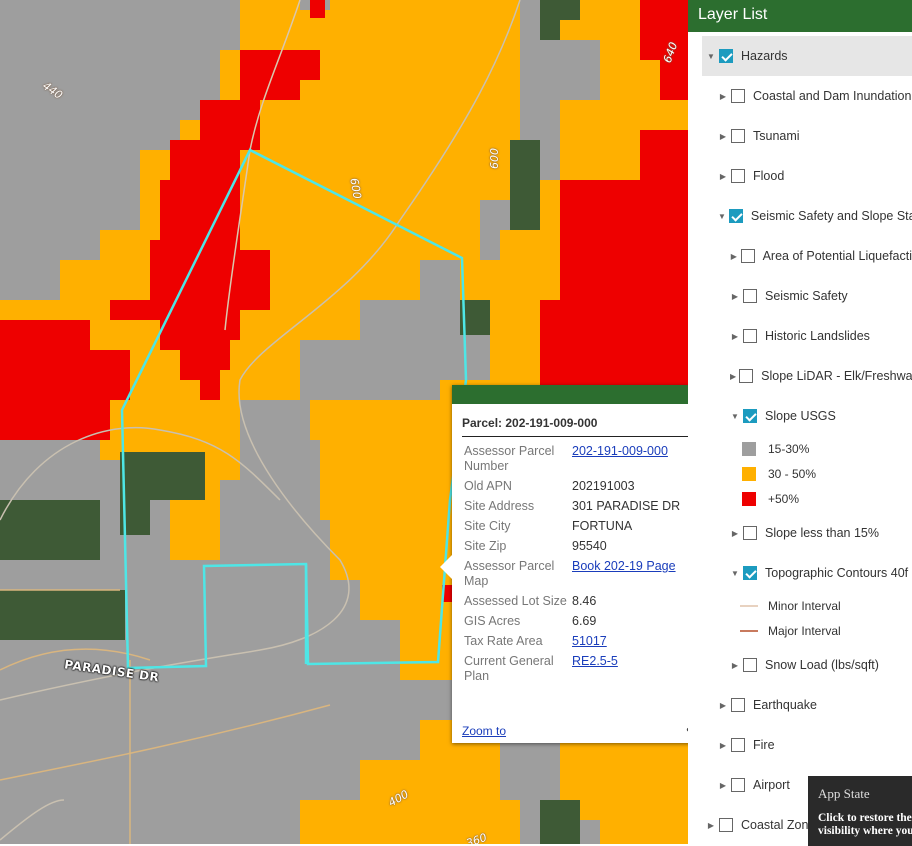 This screenshot has height=846, width=912. I want to click on field-key: Tax Rate Area, so click(503, 641).